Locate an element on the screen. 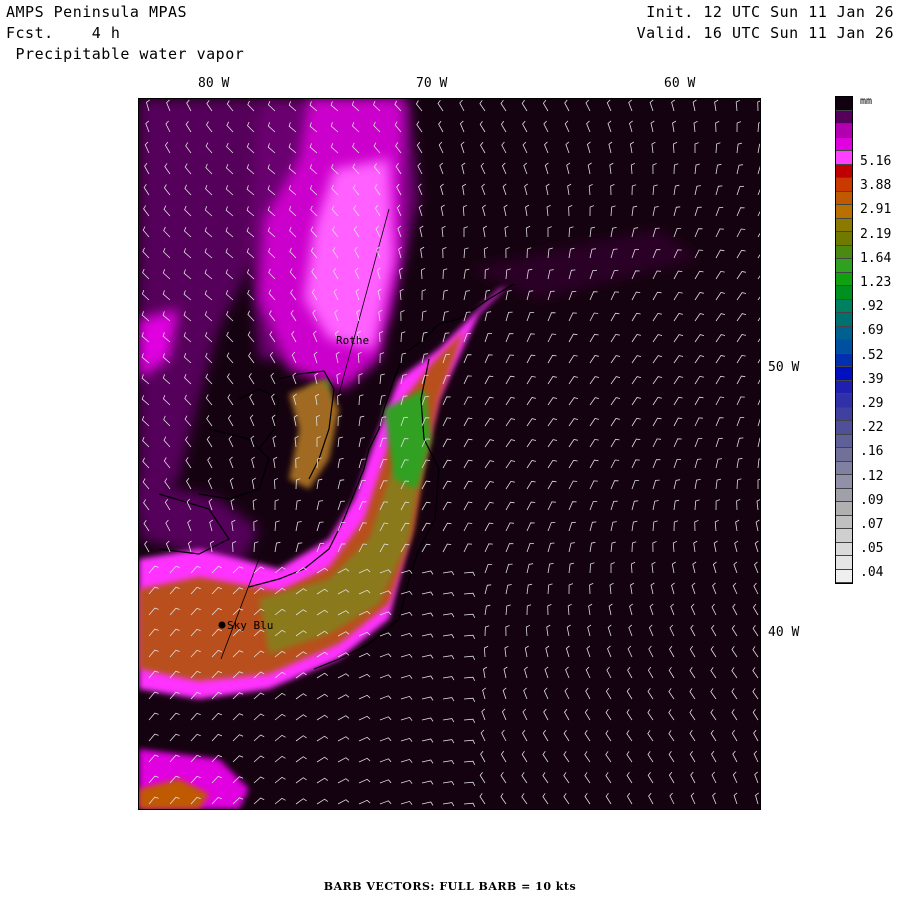  legend-label: .92 is located at coordinates (872, 307).